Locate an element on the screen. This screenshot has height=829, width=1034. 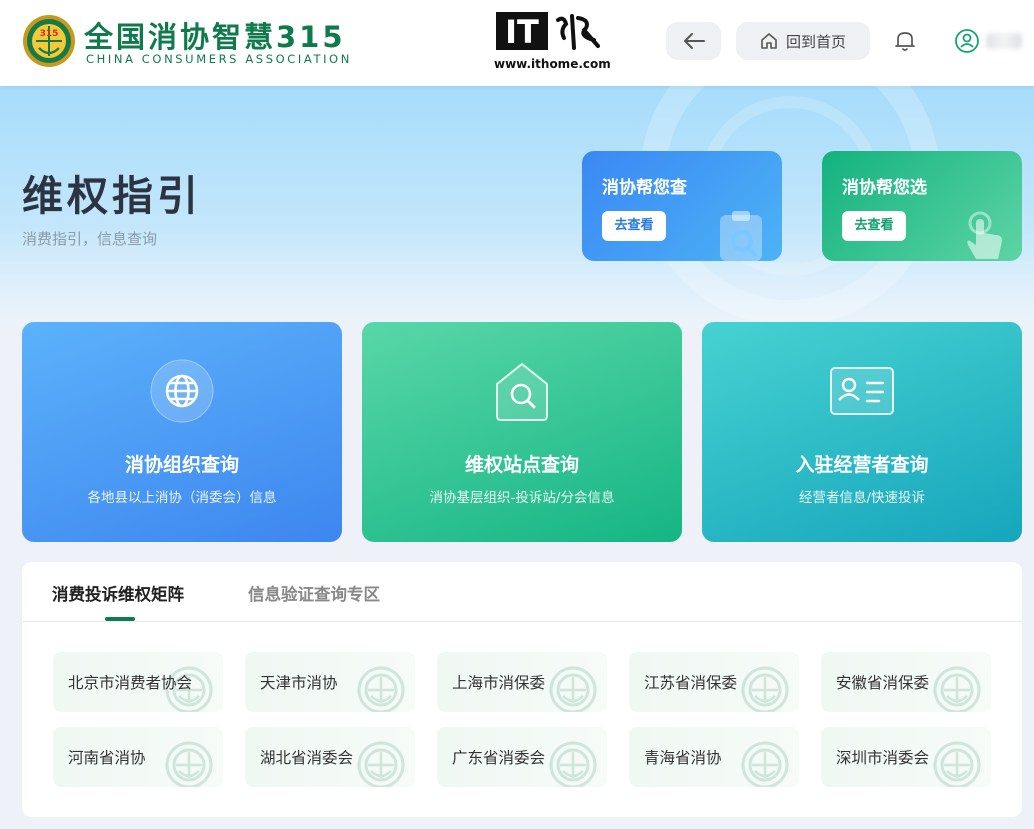
org-name: 河南省消协 is located at coordinates (107, 758).